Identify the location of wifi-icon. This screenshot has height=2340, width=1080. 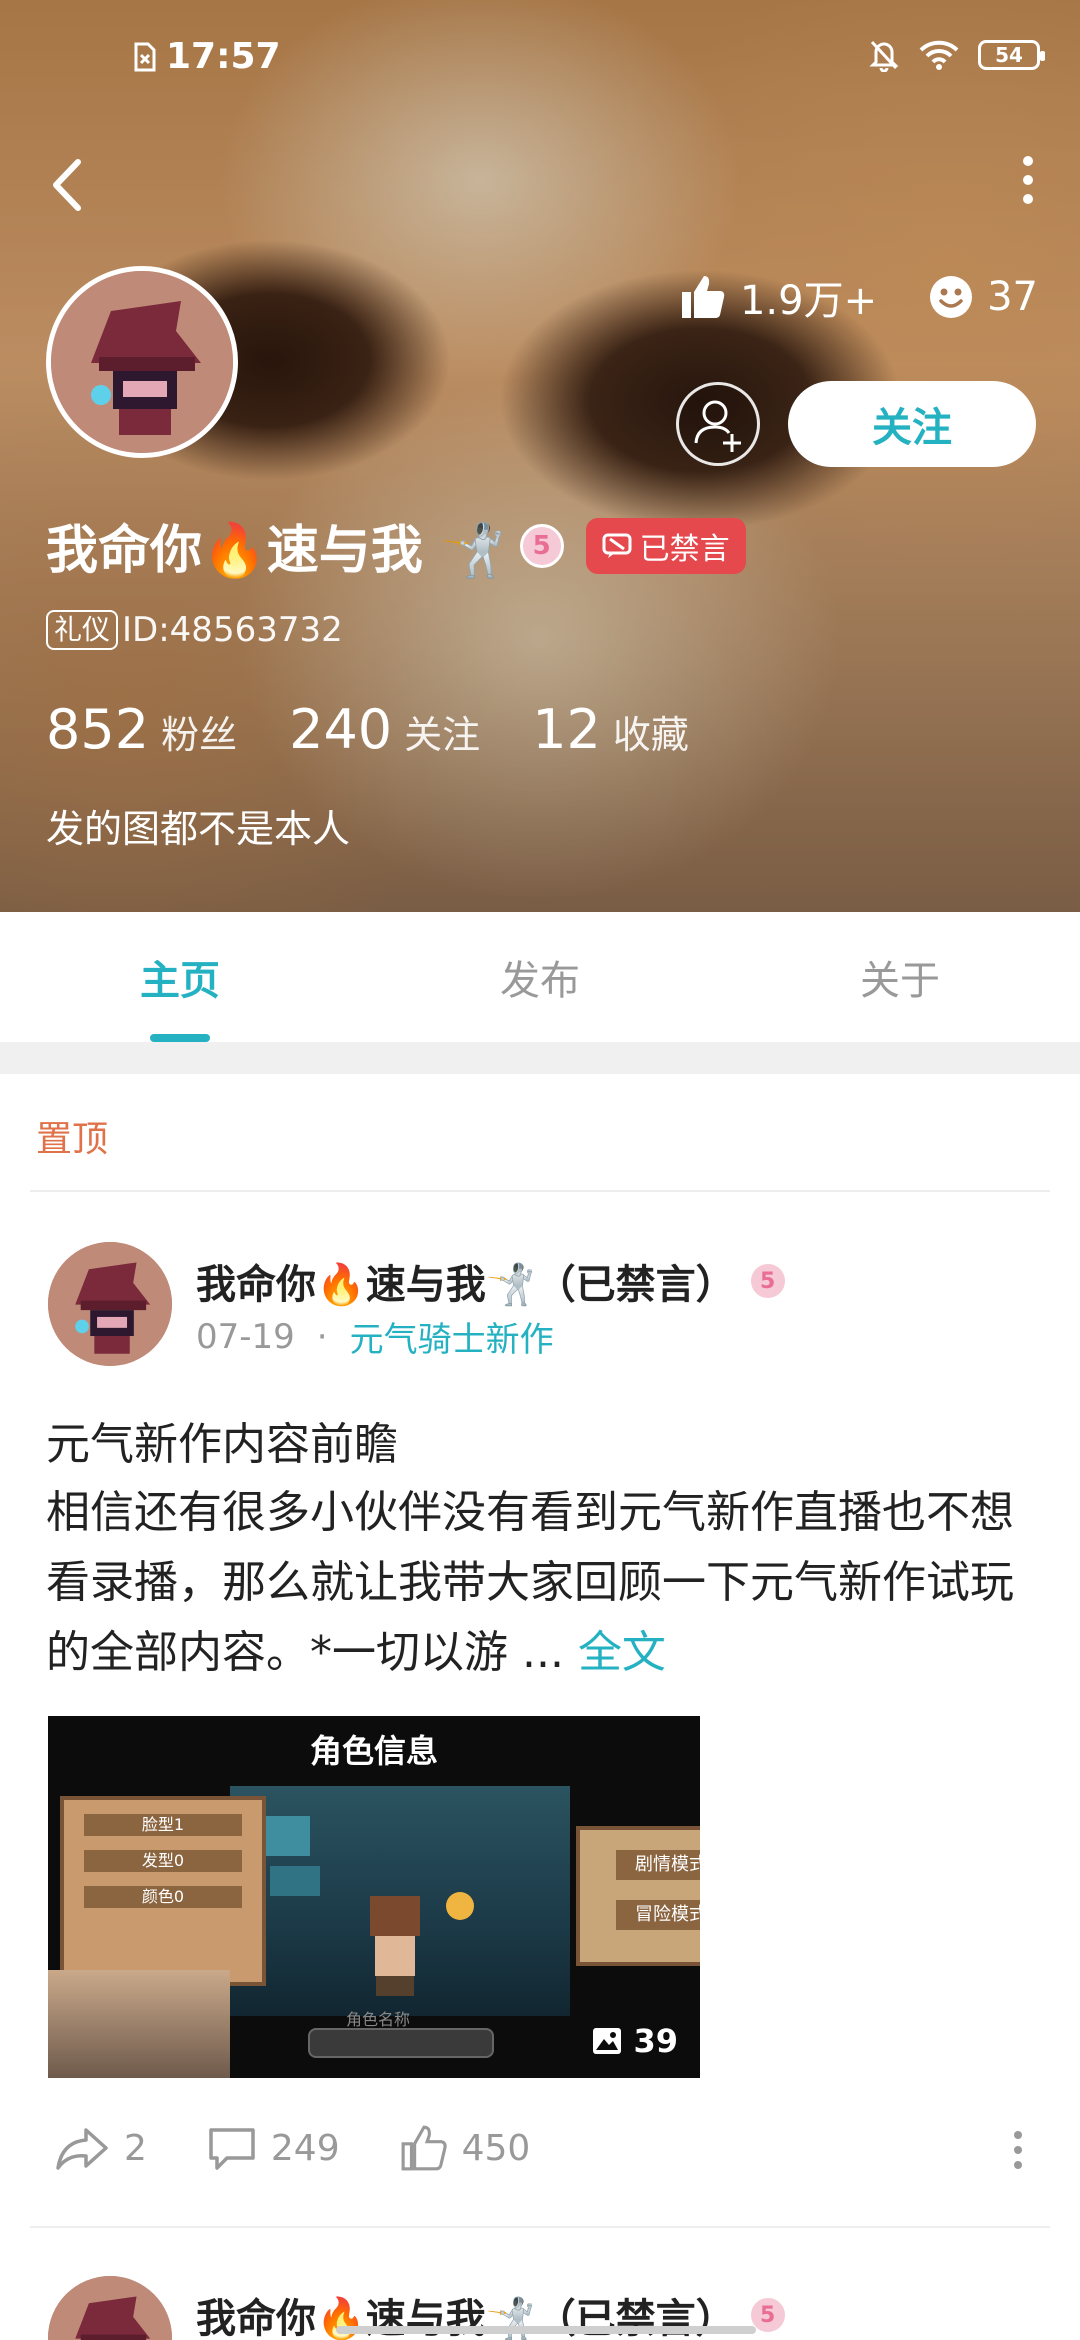
(939, 55).